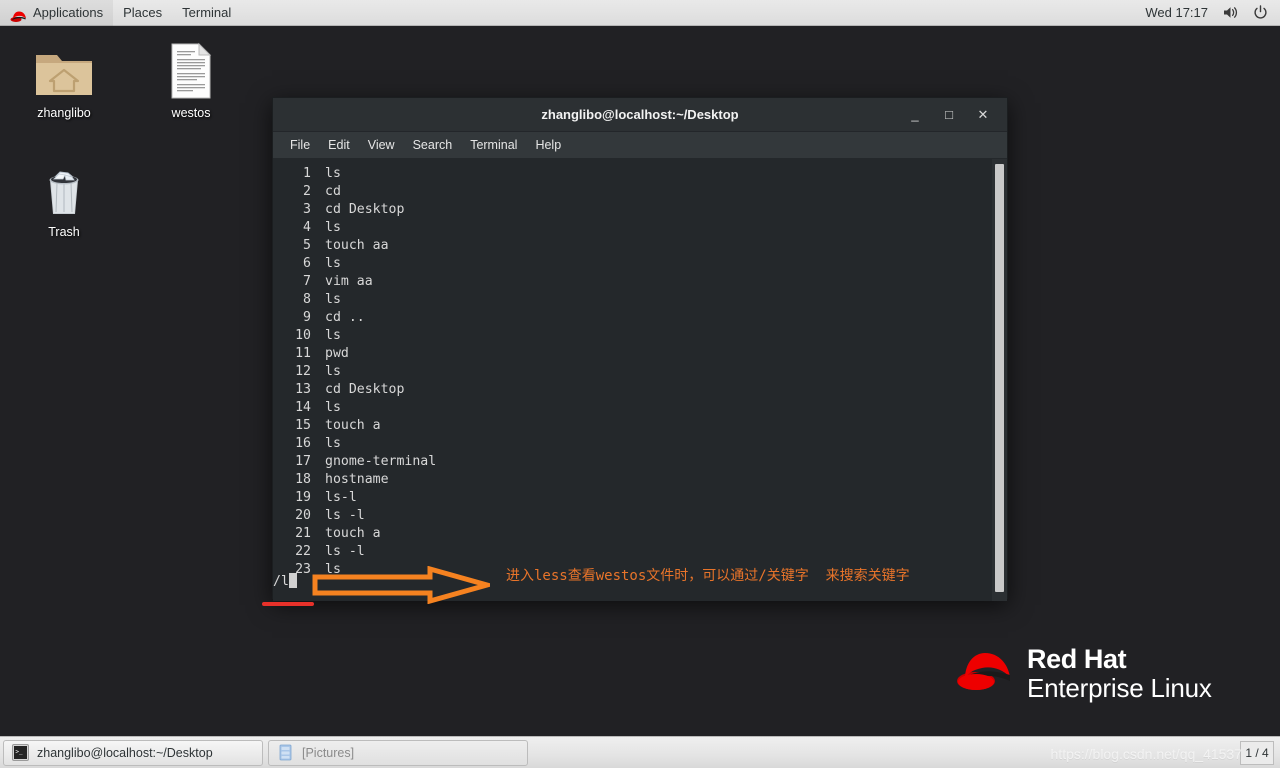 The width and height of the screenshot is (1280, 768). Describe the element at coordinates (191, 113) in the screenshot. I see `desktop-icon-label: westos` at that location.